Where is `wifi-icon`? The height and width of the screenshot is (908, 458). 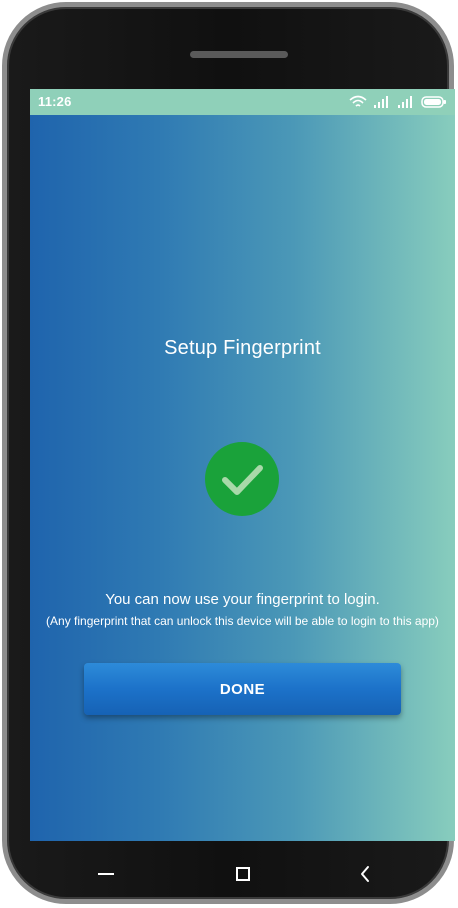 wifi-icon is located at coordinates (358, 101).